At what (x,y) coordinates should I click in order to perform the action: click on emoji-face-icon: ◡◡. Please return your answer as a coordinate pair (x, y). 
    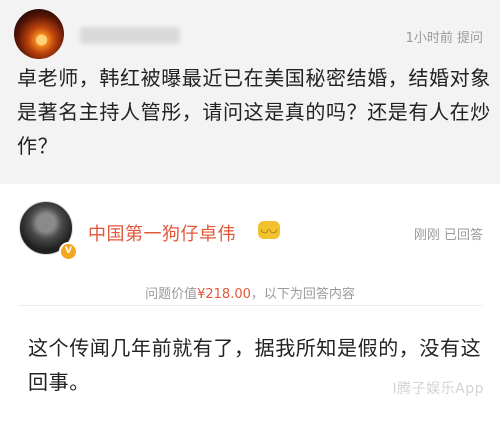
    Looking at the image, I should click on (269, 230).